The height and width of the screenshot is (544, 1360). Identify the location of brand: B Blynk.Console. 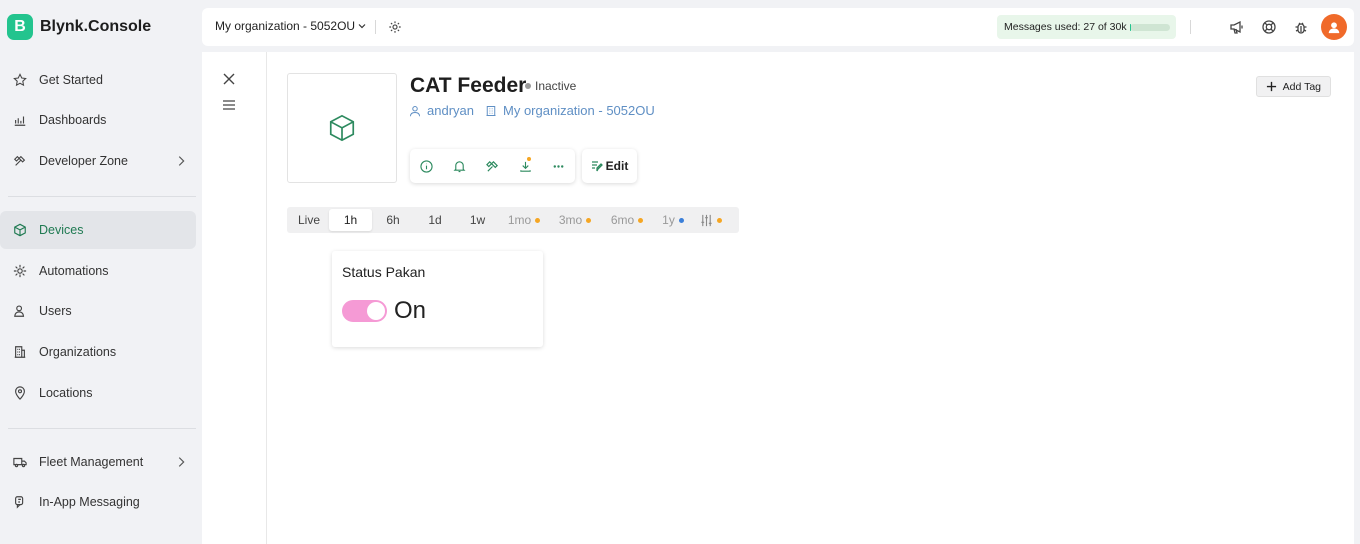
(79, 27).